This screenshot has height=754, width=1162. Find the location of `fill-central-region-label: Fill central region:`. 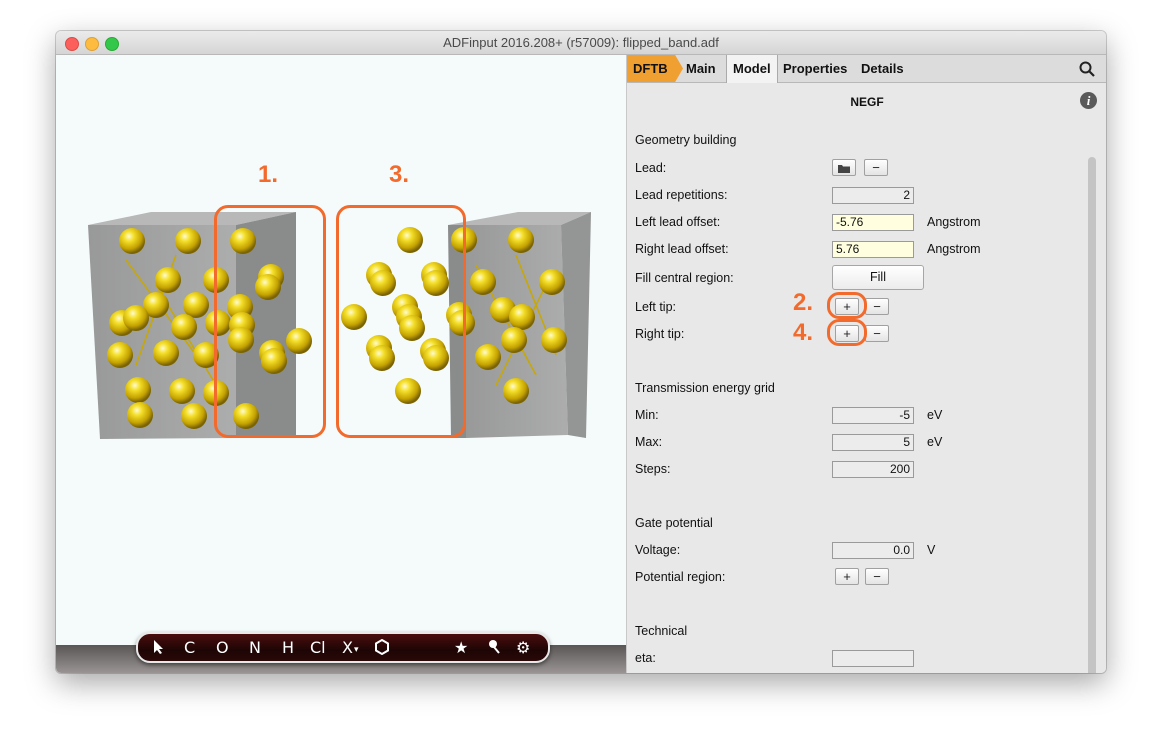

fill-central-region-label: Fill central region: is located at coordinates (684, 278).